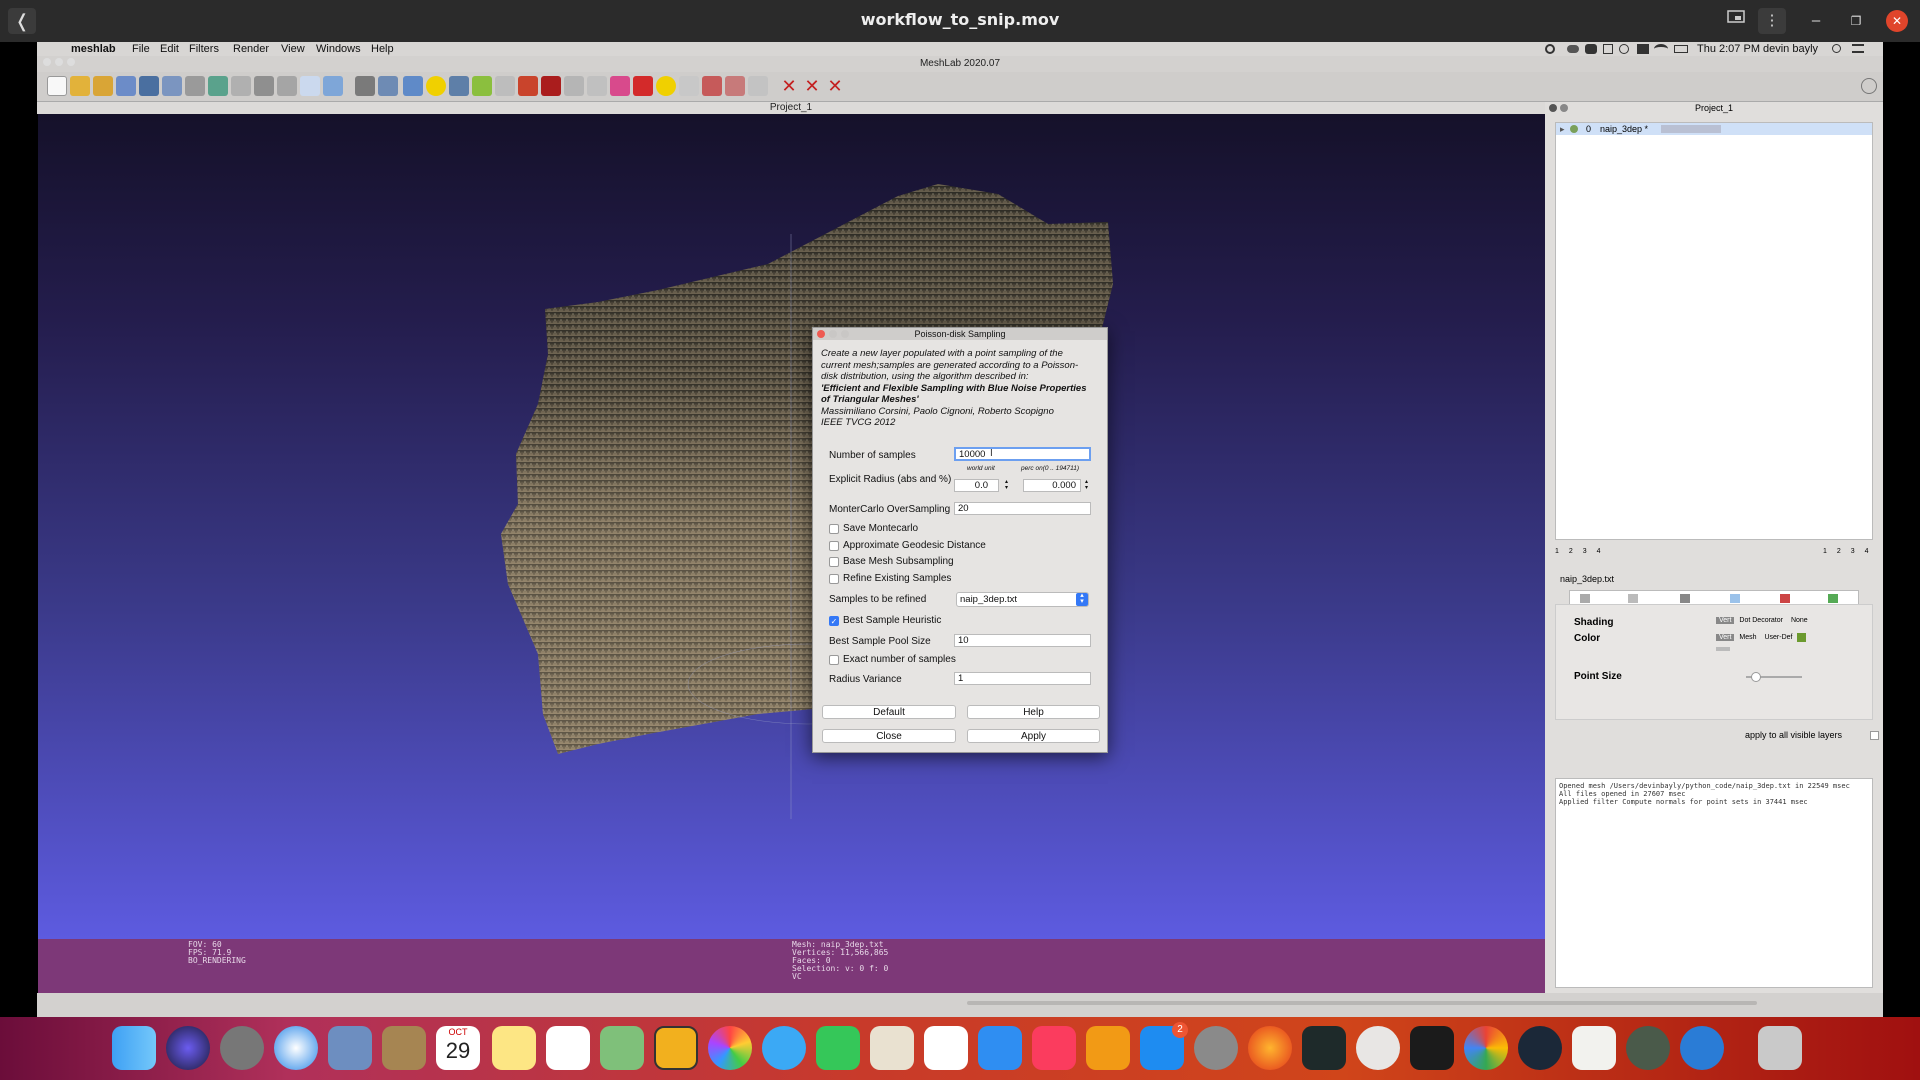 This screenshot has height=1080, width=1920. I want to click on cloud-icon, so click(1573, 49).